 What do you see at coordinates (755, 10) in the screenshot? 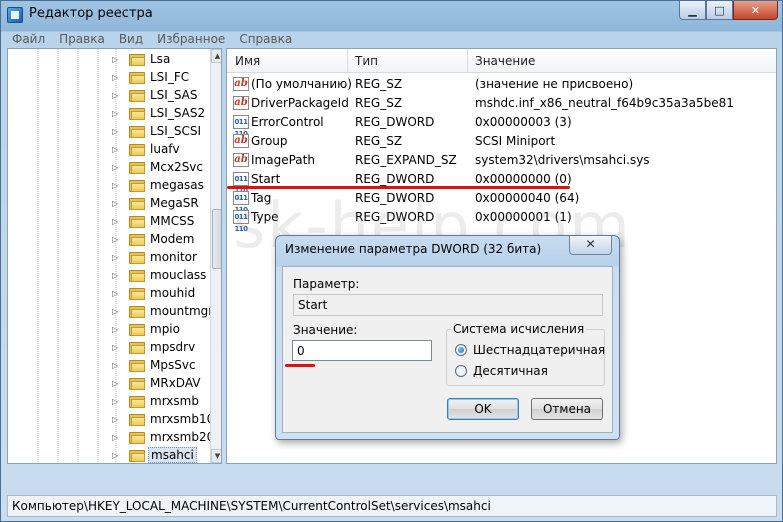
I see `close-button: ✕` at bounding box center [755, 10].